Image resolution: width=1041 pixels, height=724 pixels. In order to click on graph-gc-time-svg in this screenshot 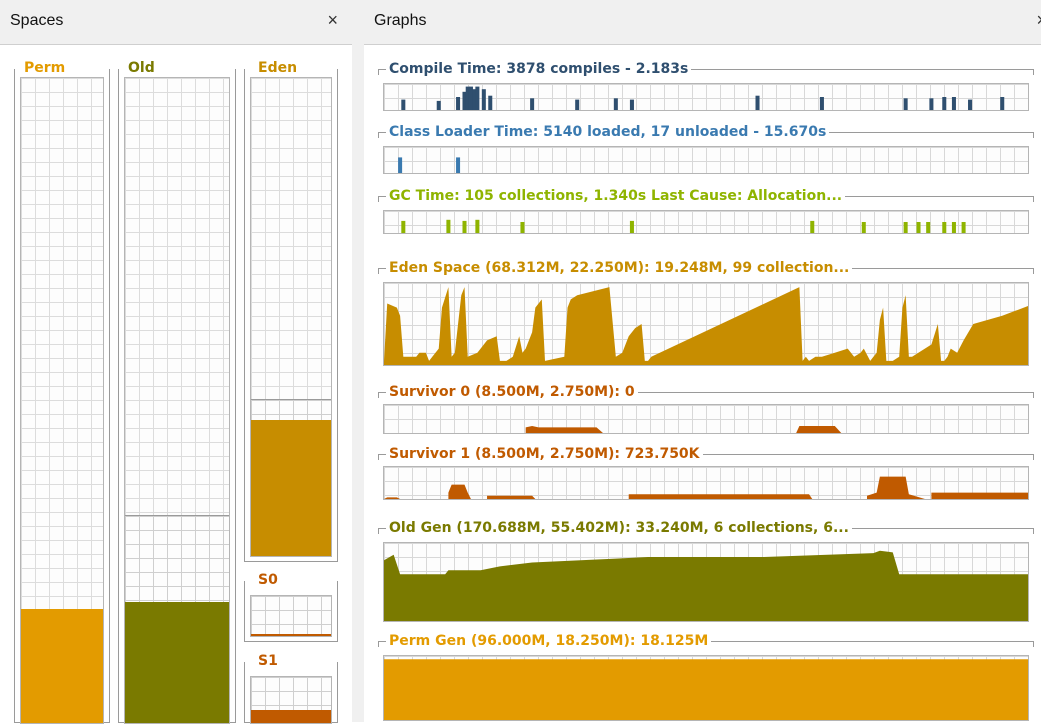, I will do `click(683, 226)`.